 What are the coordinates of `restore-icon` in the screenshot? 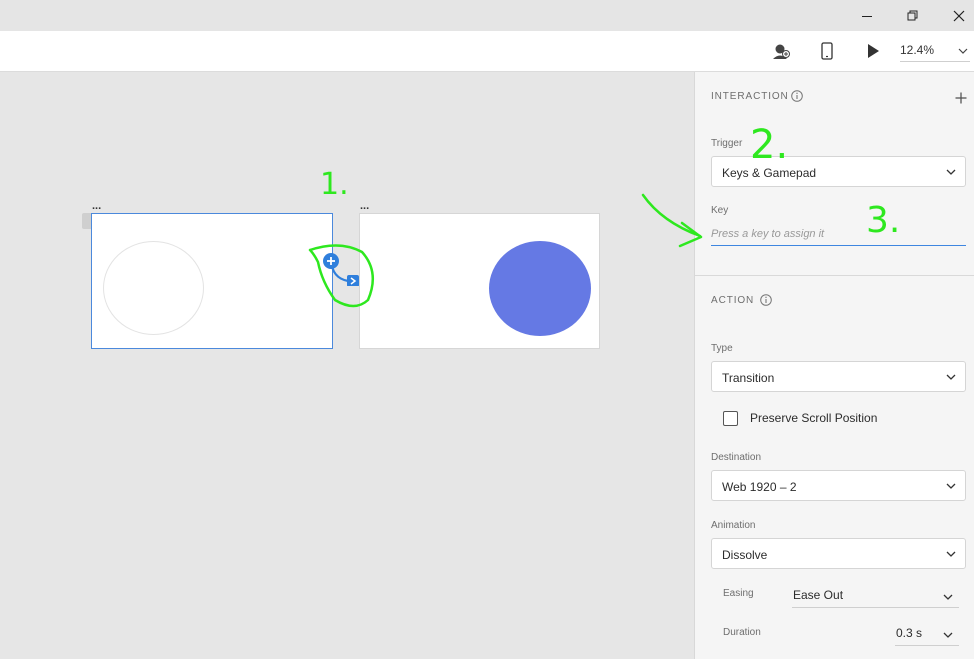 It's located at (912, 15).